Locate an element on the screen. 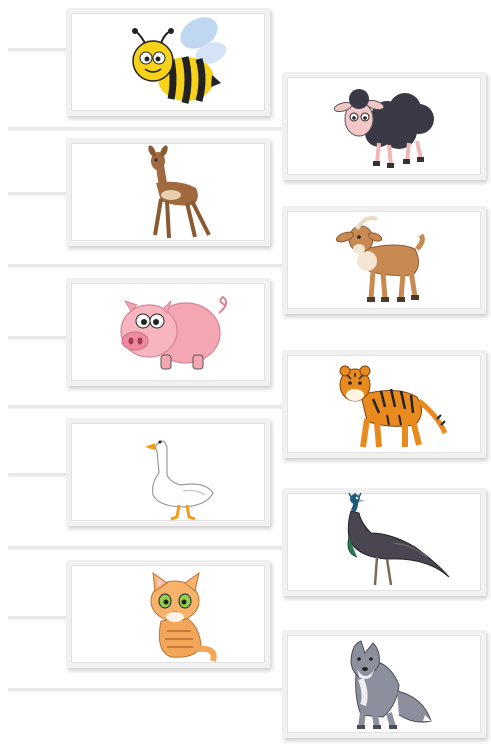  card-tiger is located at coordinates (384, 404).